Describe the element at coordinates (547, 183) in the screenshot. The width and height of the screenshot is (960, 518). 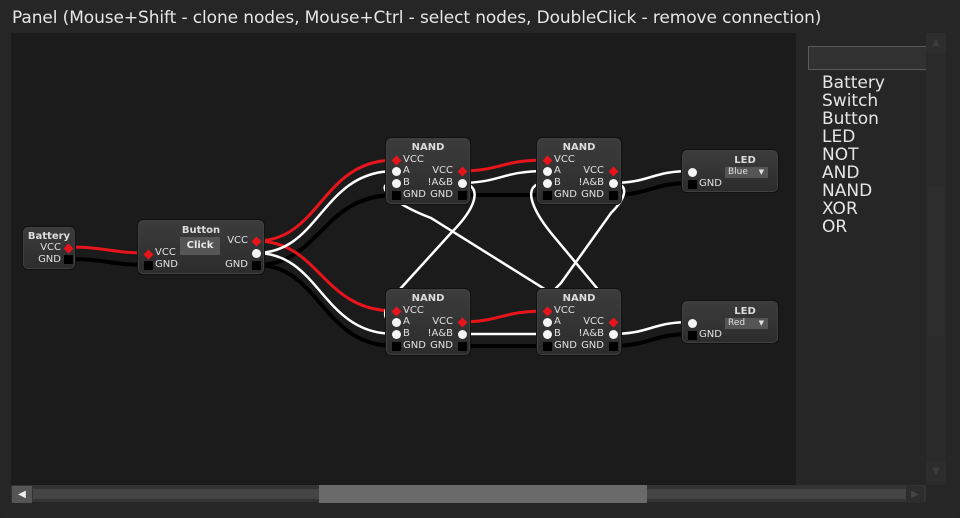
I see `nand2-b-port` at that location.